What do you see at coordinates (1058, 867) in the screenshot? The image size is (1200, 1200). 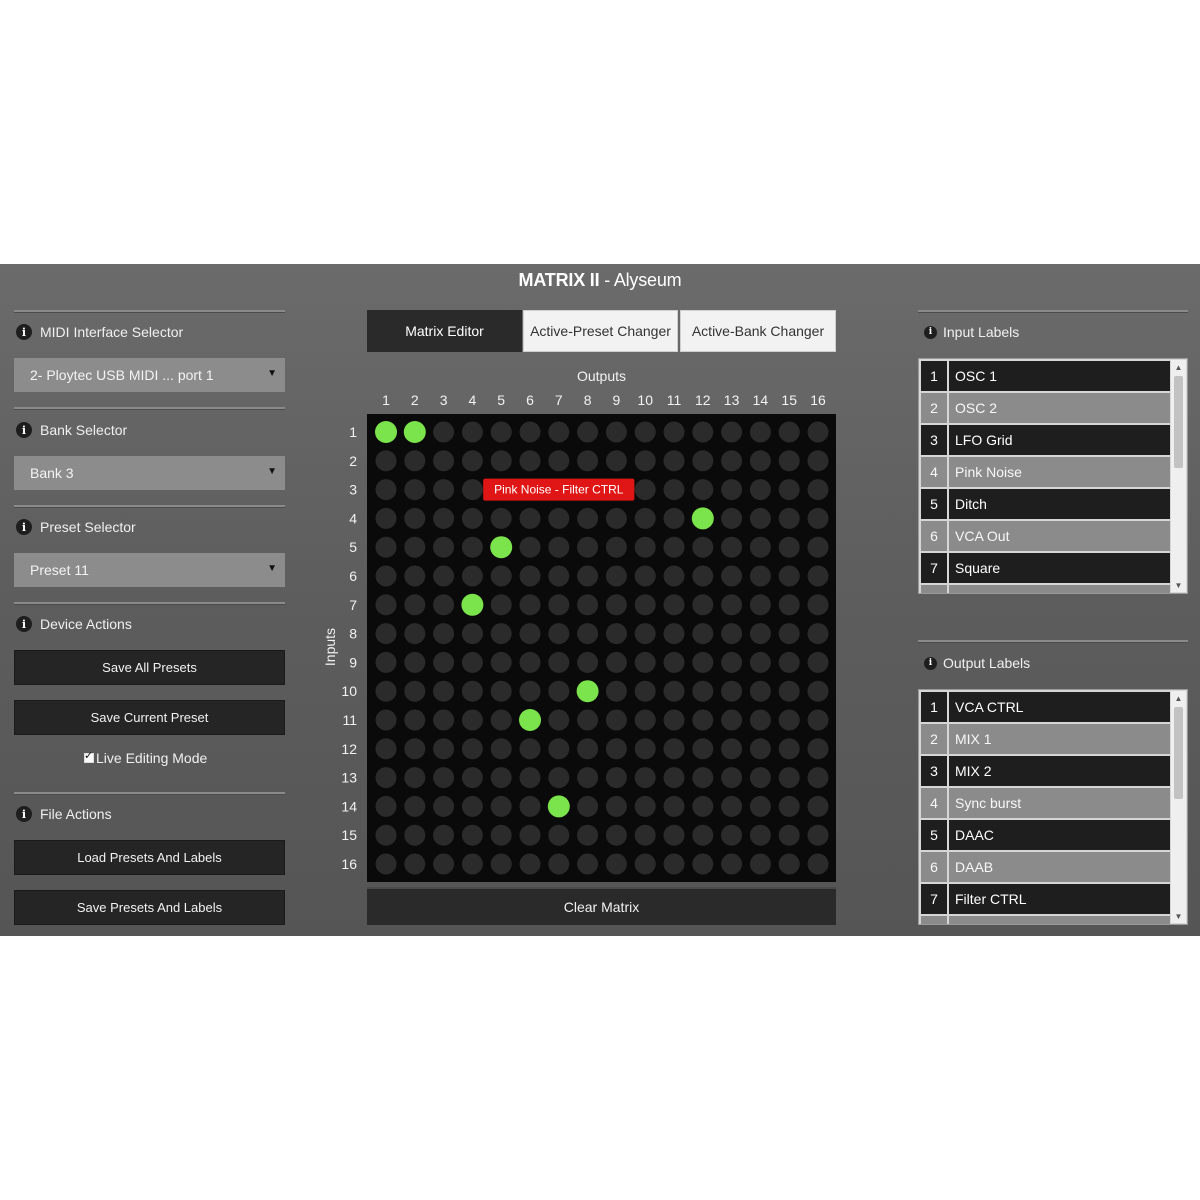 I see `list-item-label: DAAB` at bounding box center [1058, 867].